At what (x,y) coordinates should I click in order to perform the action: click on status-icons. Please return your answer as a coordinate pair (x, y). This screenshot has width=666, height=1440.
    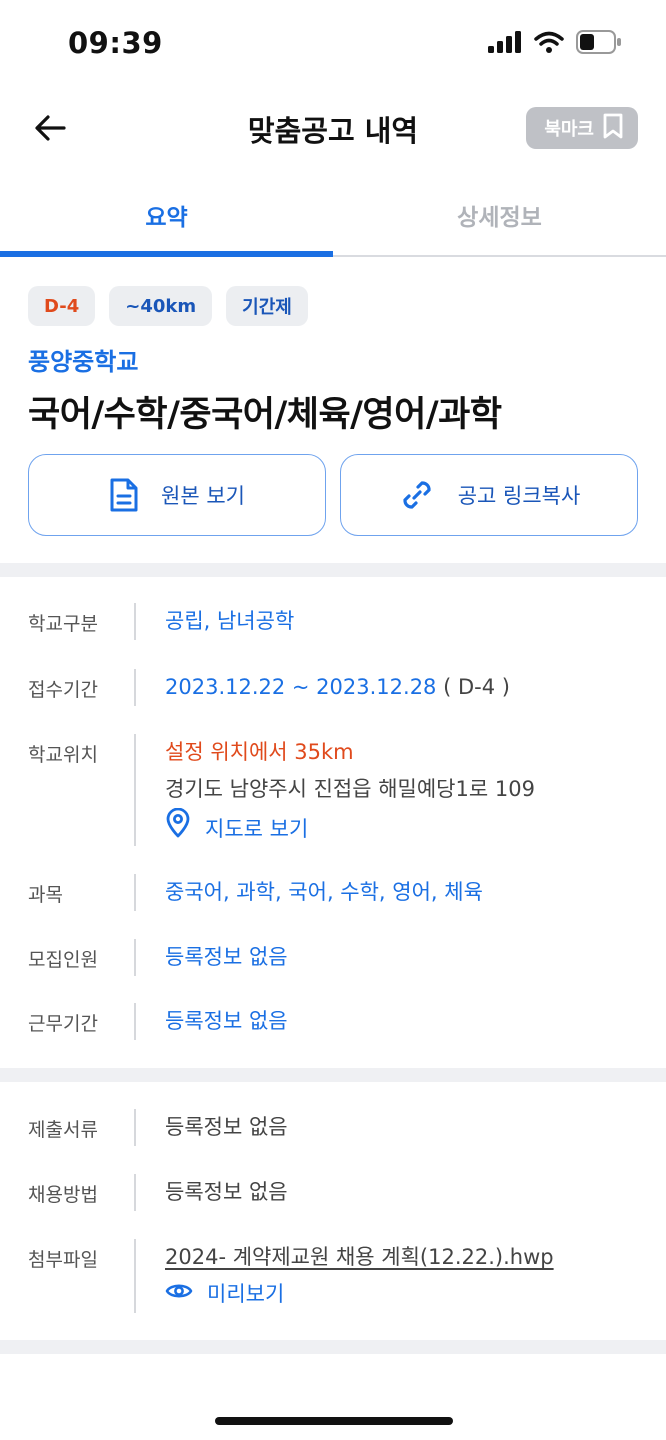
    Looking at the image, I should click on (555, 44).